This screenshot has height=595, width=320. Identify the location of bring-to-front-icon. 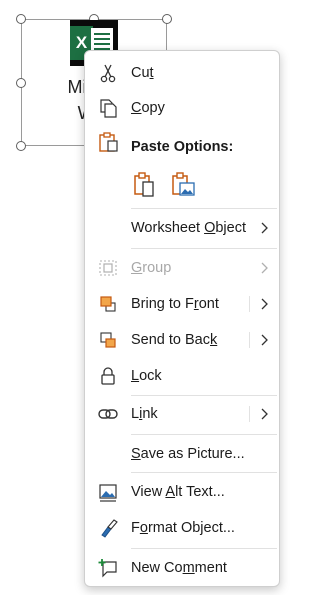
(108, 304).